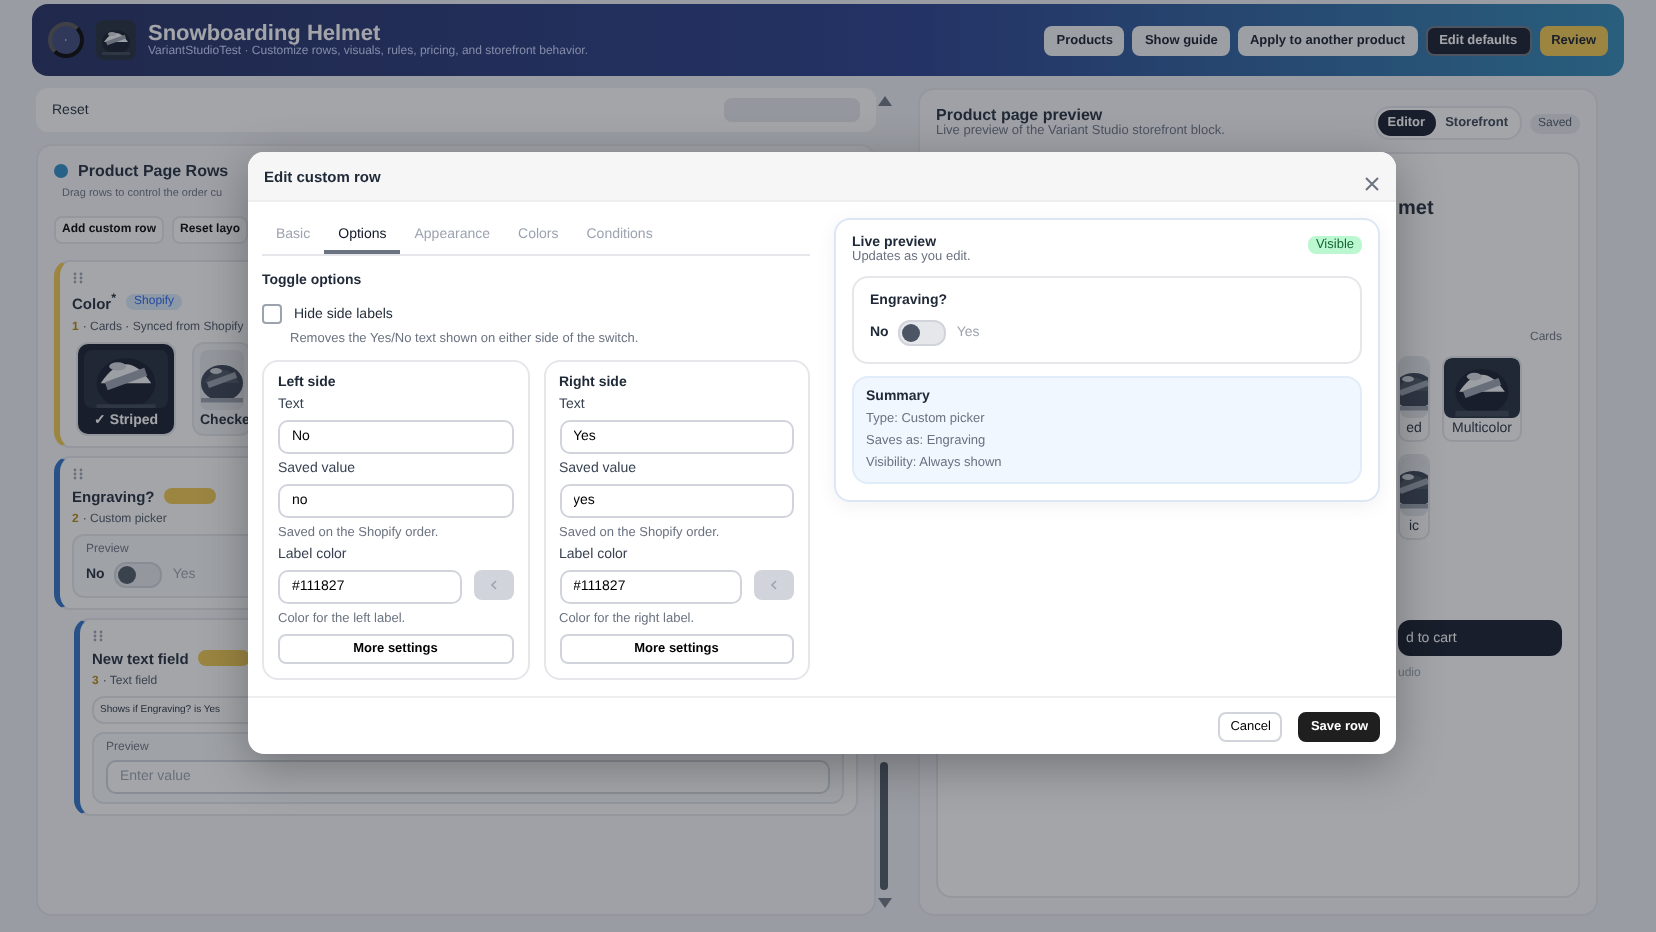 This screenshot has width=1656, height=932. I want to click on page-title: Snowboarding Helmet, so click(264, 34).